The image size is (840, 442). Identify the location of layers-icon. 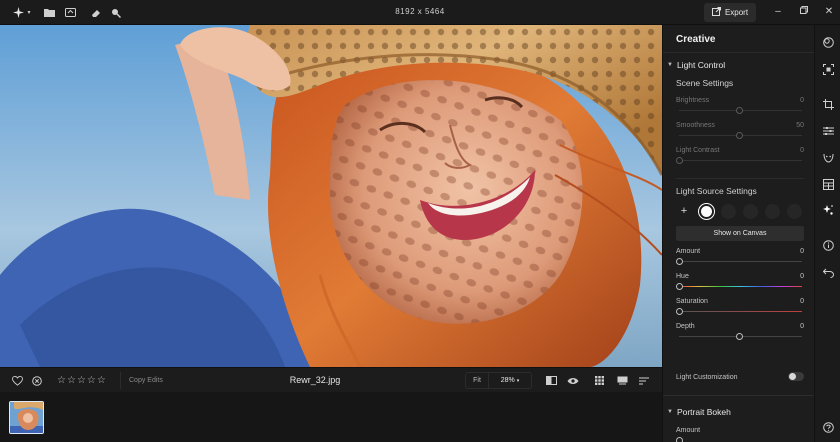
(827, 42).